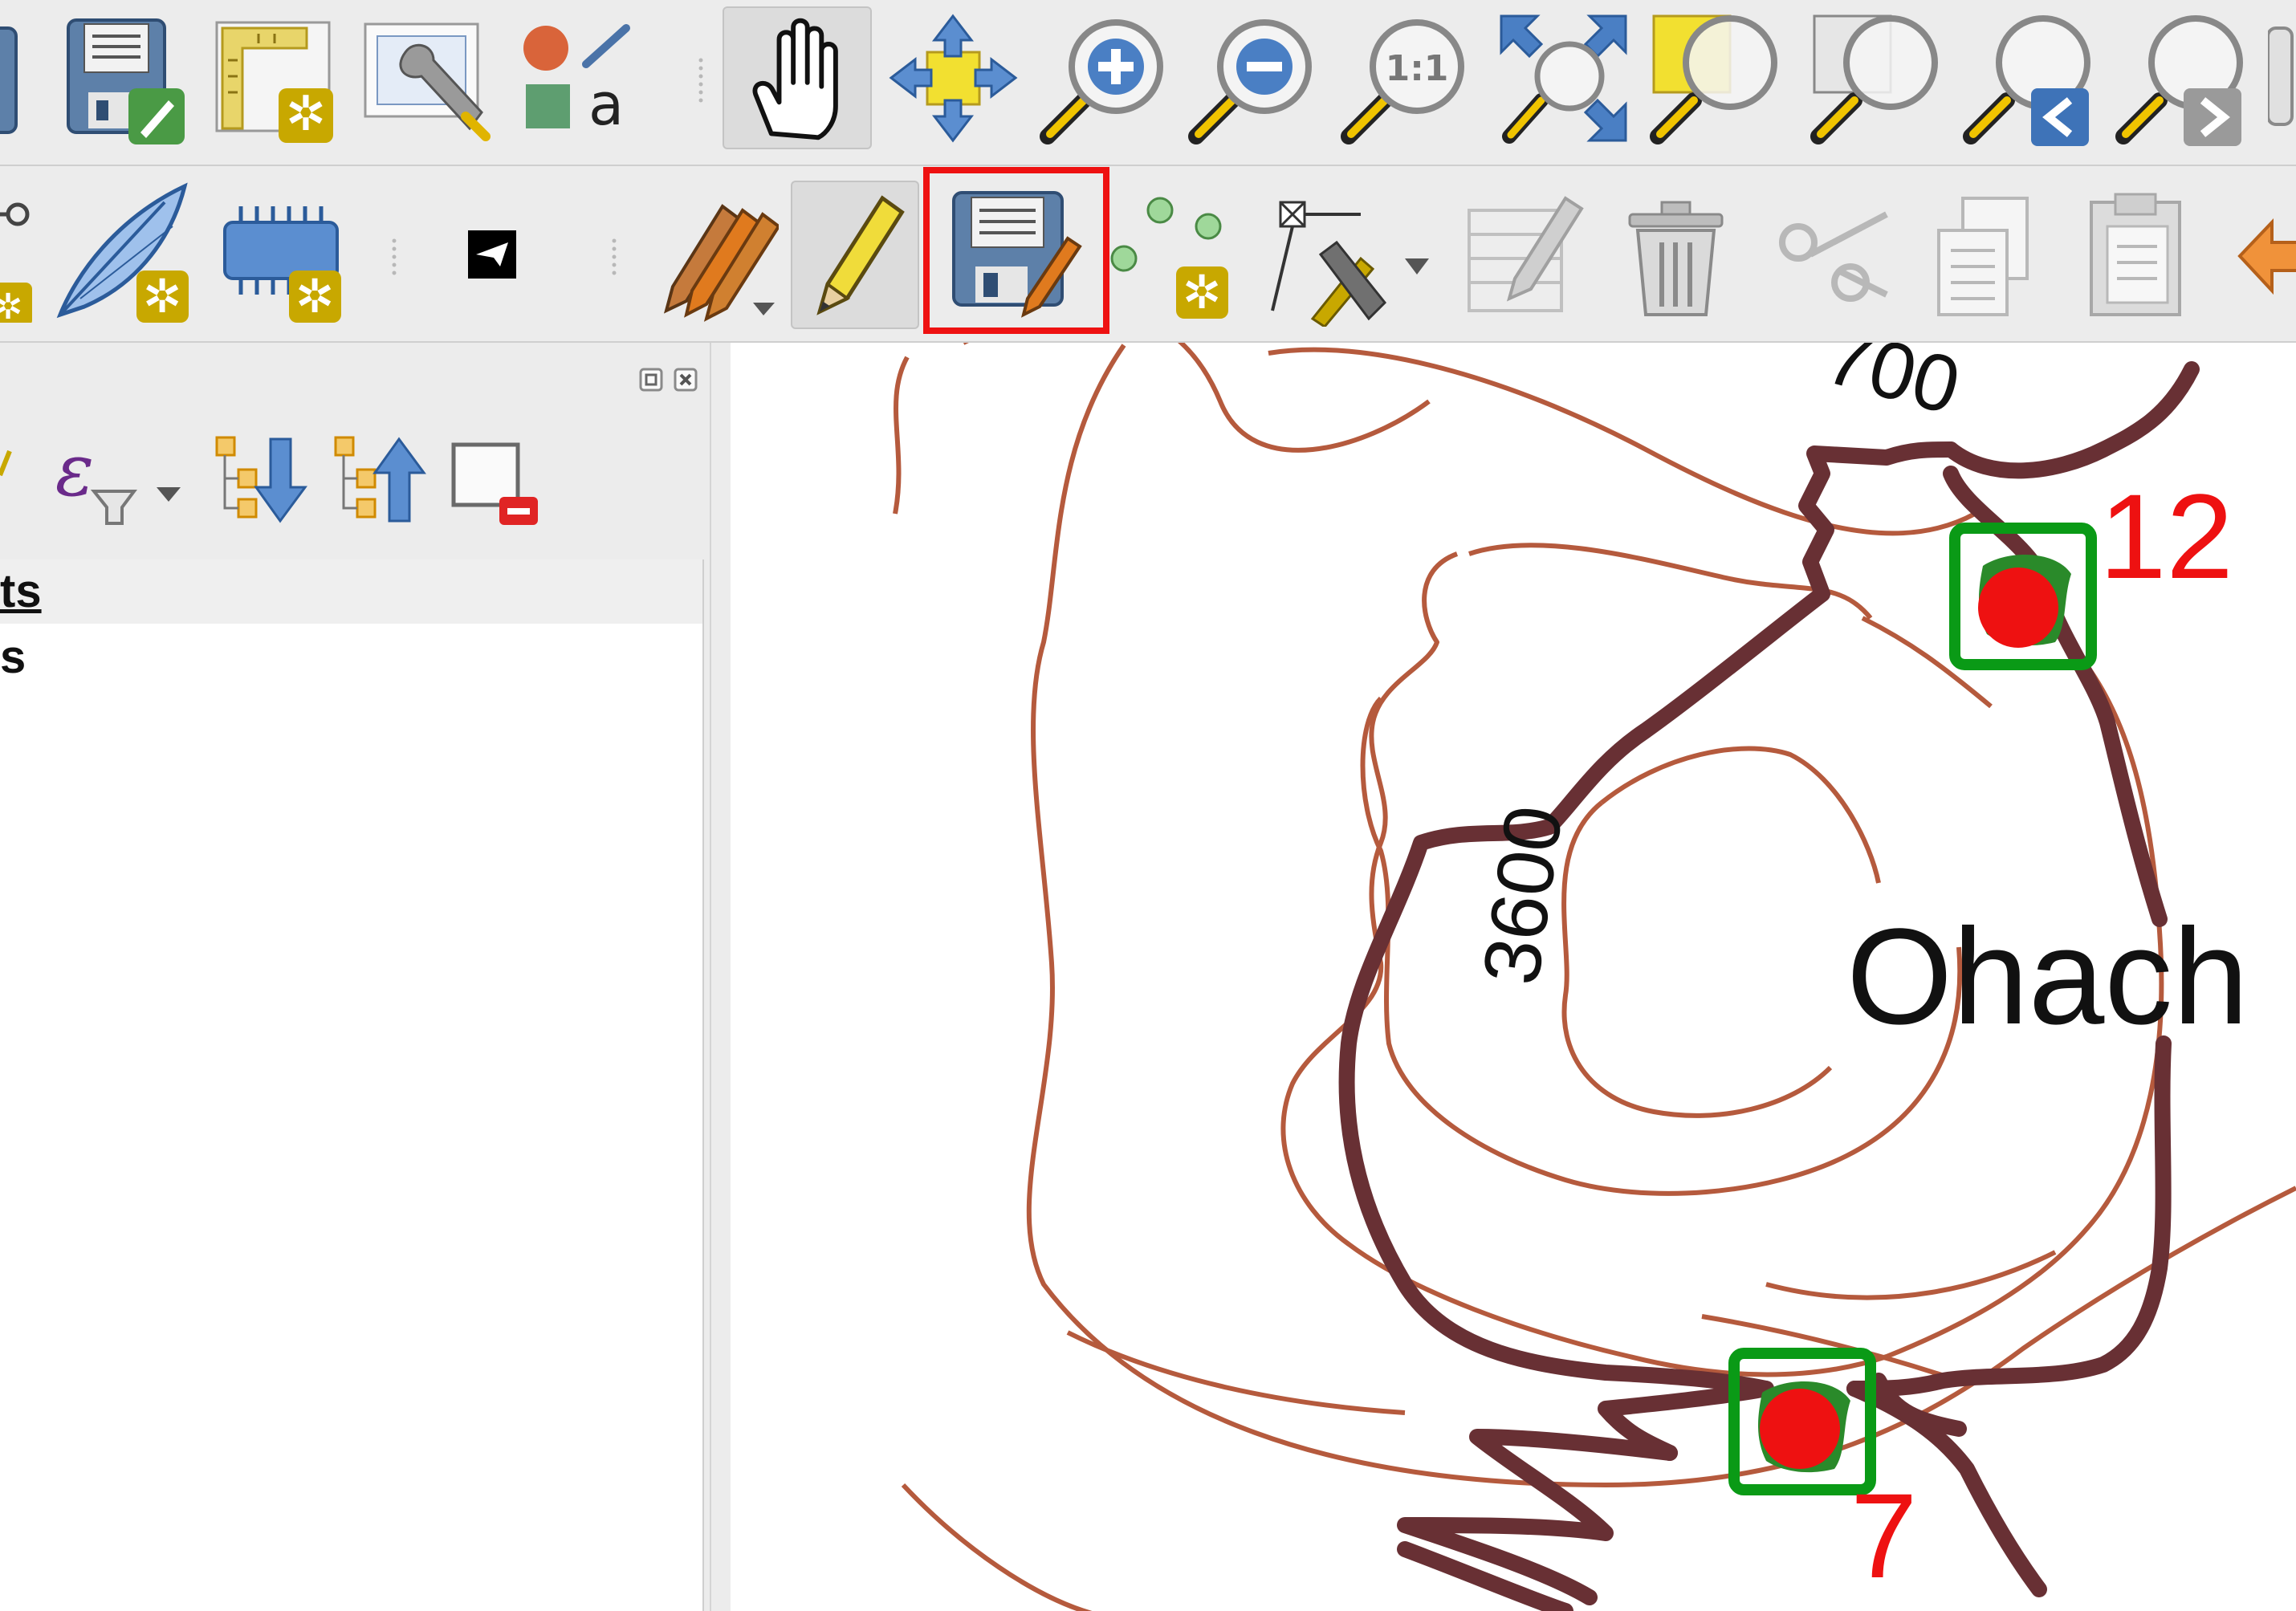 Image resolution: width=2296 pixels, height=1611 pixels. Describe the element at coordinates (714, 254) in the screenshot. I see `current-edits-button` at that location.